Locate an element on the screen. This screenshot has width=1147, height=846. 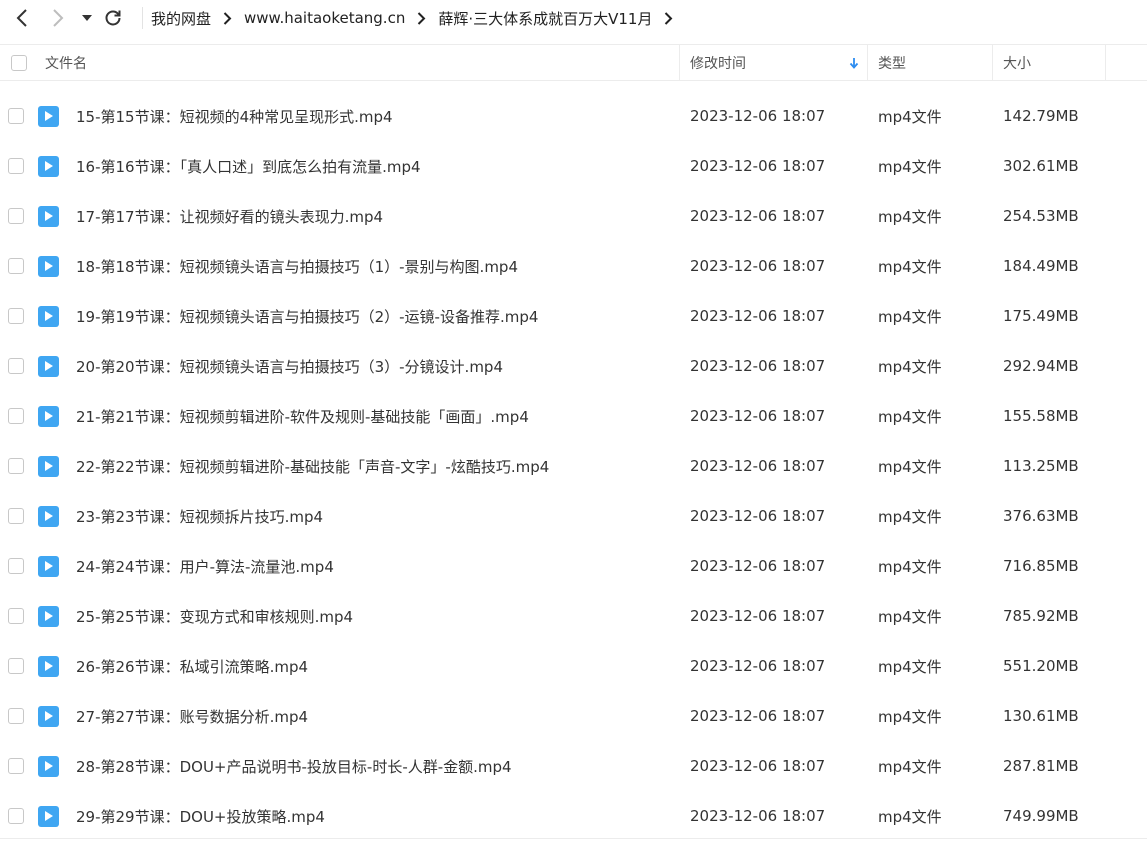
file-name: 26-第26节课：私域引流策略.mp4 is located at coordinates (383, 666).